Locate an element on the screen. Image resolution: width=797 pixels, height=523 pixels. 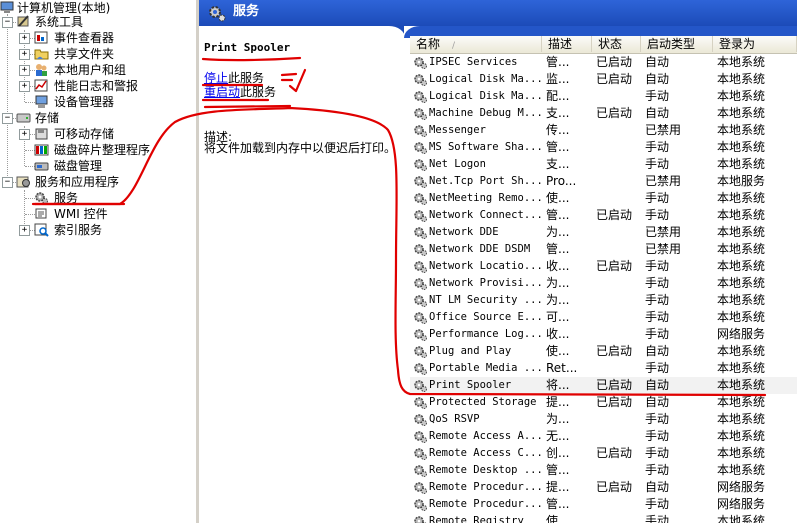
table-row: Print Spooler 将... 已启动 自动 本地系统 is located at coordinates (603, 385).